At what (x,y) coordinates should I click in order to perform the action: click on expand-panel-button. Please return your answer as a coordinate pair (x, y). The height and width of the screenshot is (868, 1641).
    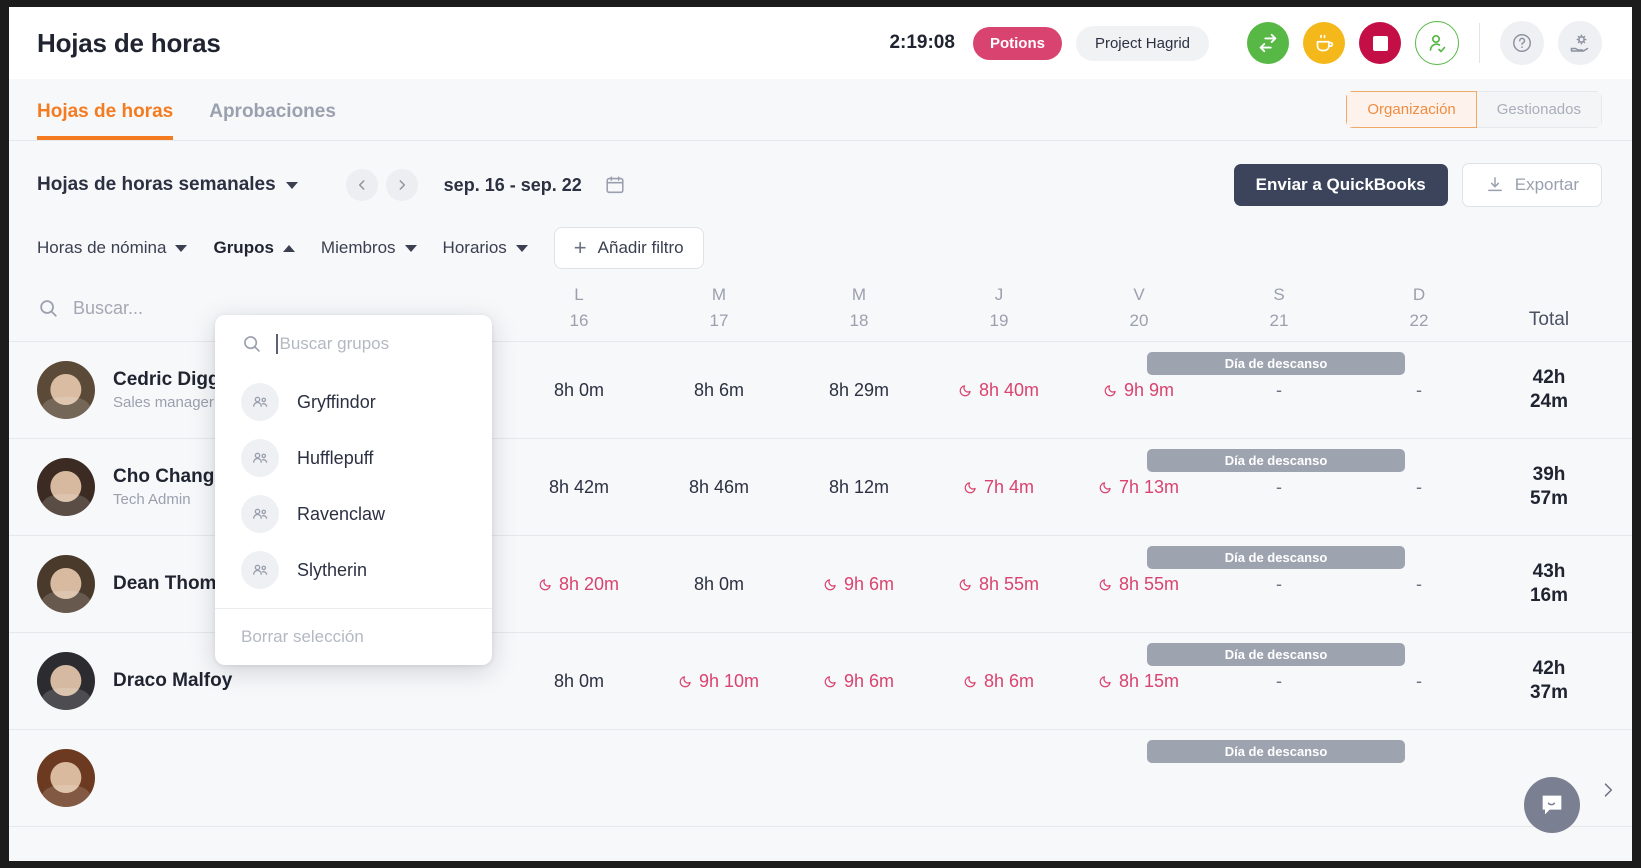
    Looking at the image, I should click on (1608, 793).